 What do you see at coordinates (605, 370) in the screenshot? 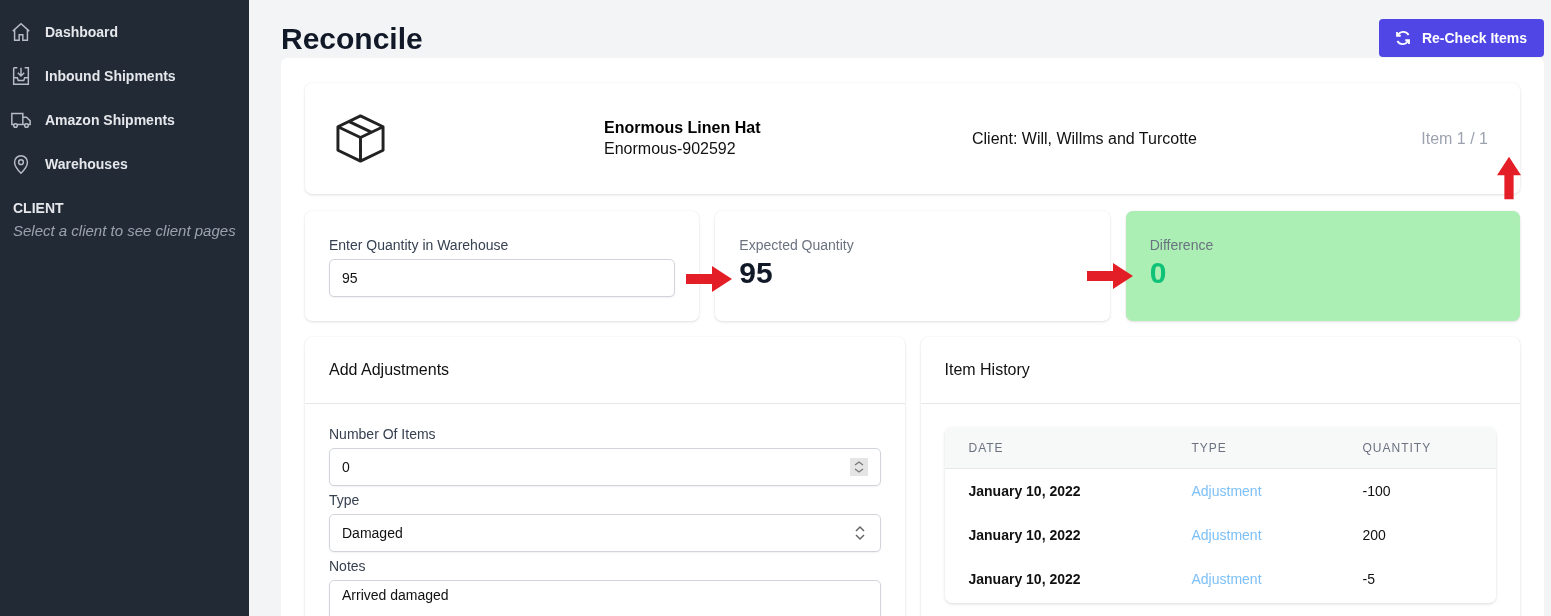
I see `card-title: Add Adjustments` at bounding box center [605, 370].